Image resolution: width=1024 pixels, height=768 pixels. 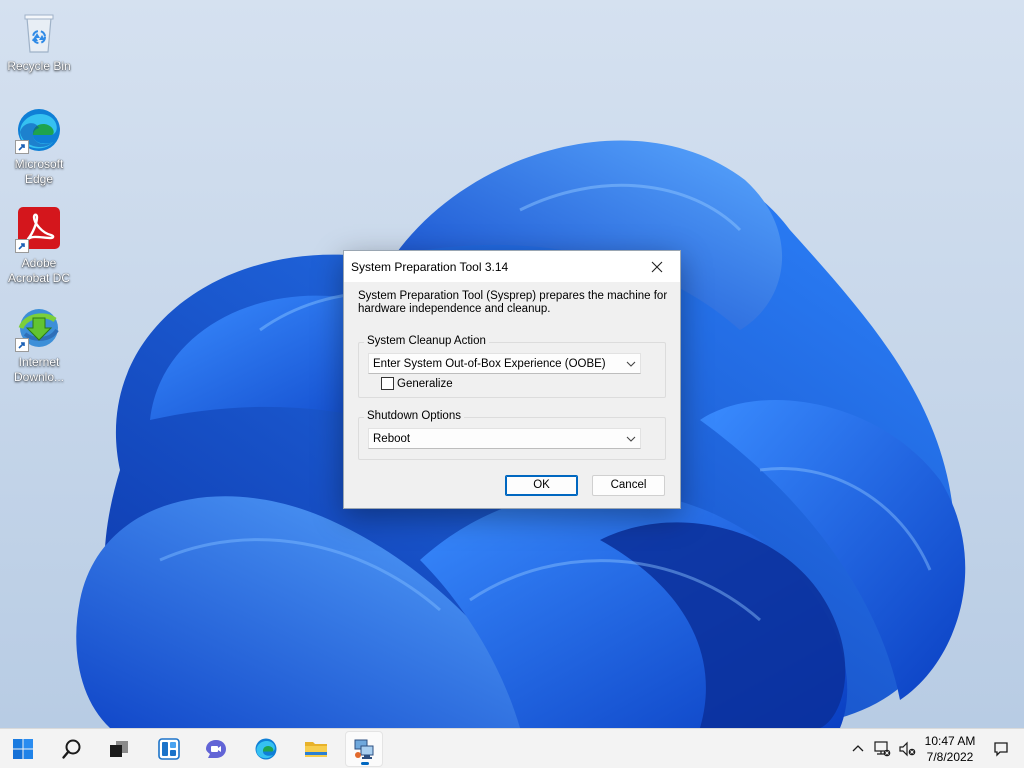 What do you see at coordinates (950, 757) in the screenshot?
I see `clock-date: 7/8/2022` at bounding box center [950, 757].